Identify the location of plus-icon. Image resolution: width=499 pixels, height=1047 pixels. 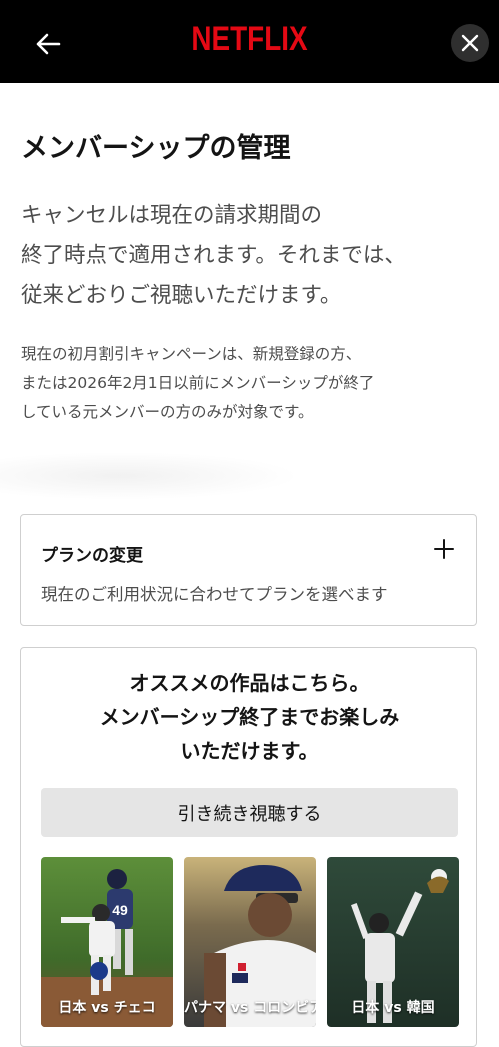
(444, 549).